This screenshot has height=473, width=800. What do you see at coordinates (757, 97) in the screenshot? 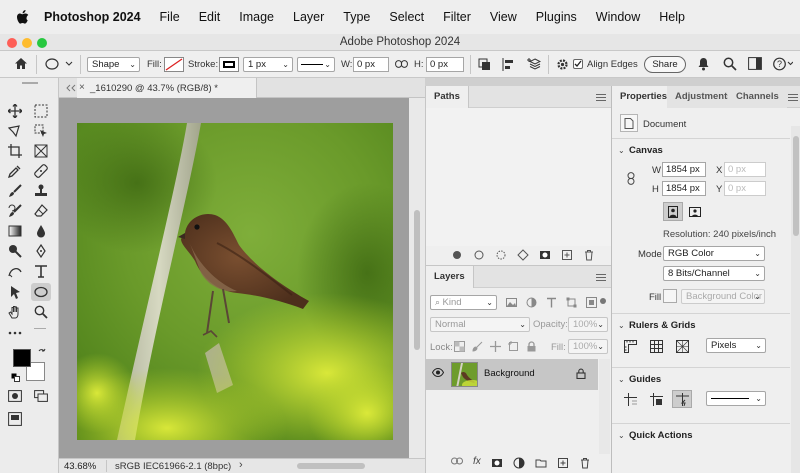
I see `tab-channels: Channels` at bounding box center [757, 97].